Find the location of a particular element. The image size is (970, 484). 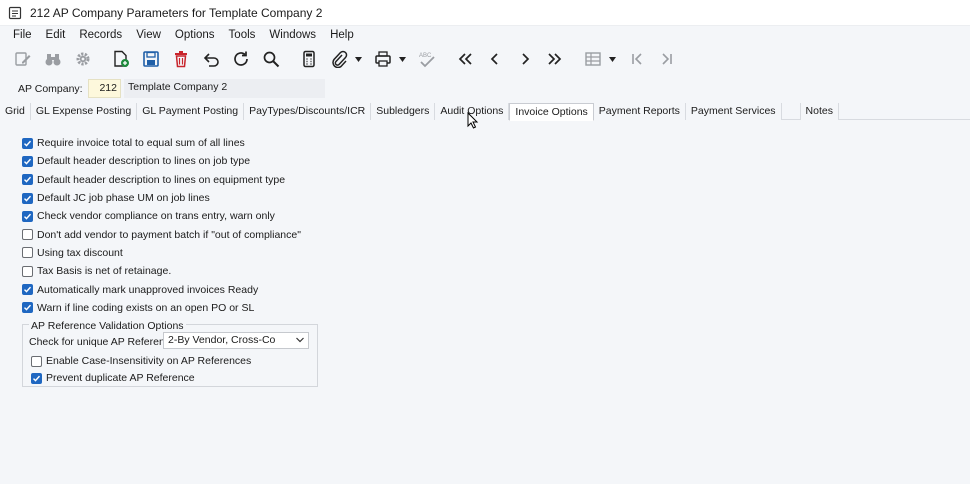

menu-edit: Edit is located at coordinates (56, 35).